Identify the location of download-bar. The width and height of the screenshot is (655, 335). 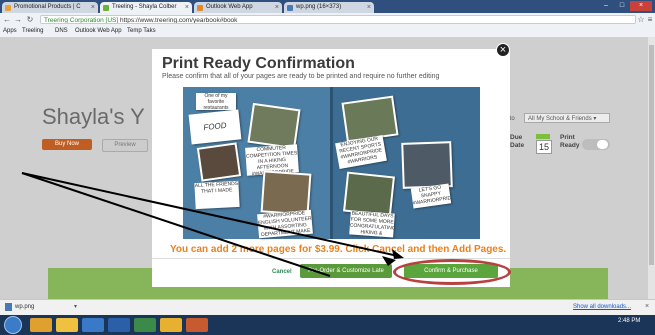
(327, 307).